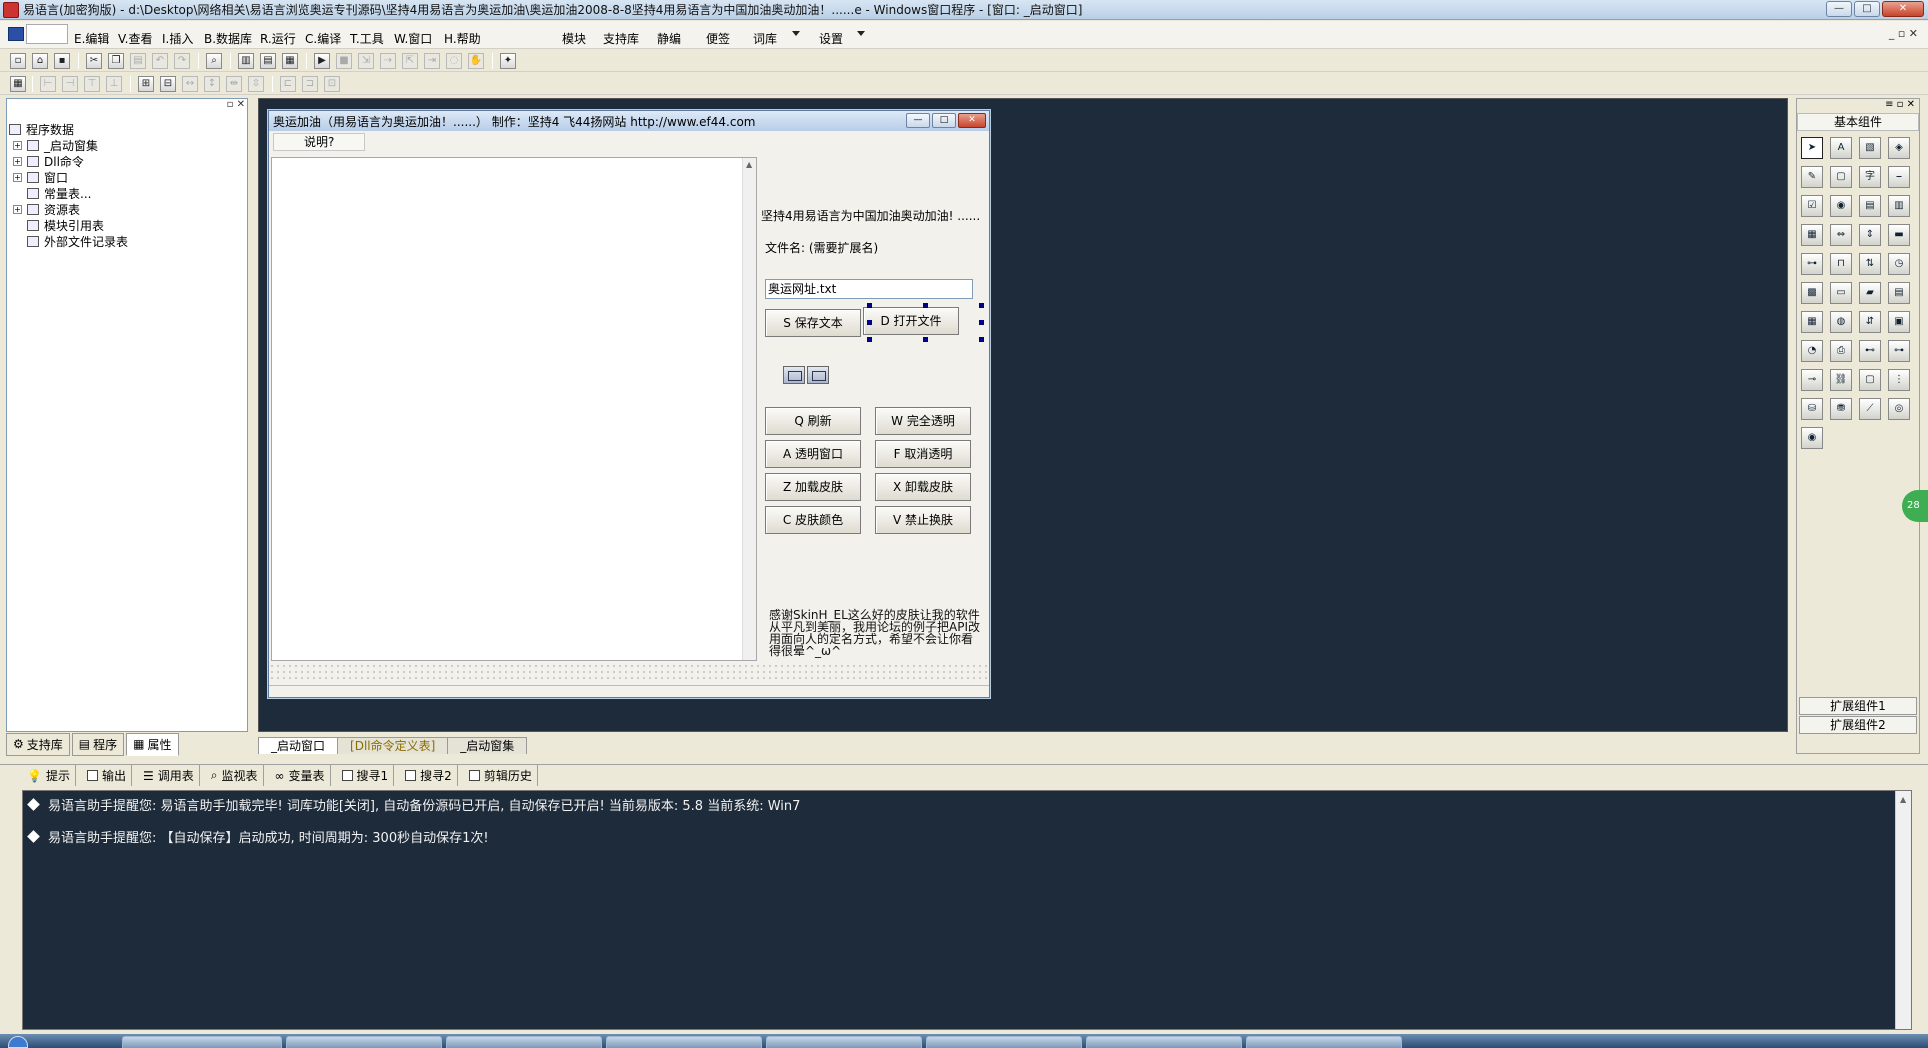  What do you see at coordinates (235, 775) in the screenshot?
I see `tab-watch: ⌕ 监视表` at bounding box center [235, 775].